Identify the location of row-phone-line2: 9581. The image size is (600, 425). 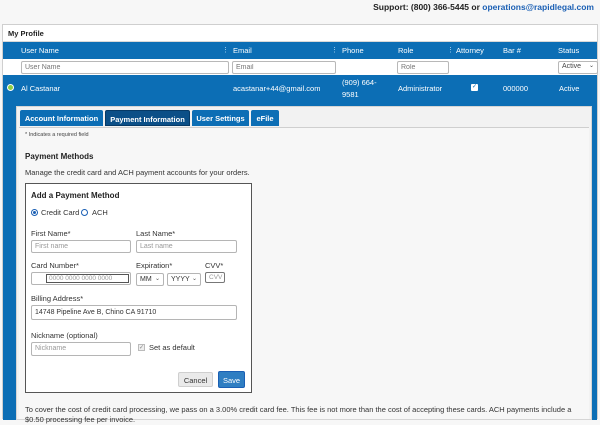
(350, 94).